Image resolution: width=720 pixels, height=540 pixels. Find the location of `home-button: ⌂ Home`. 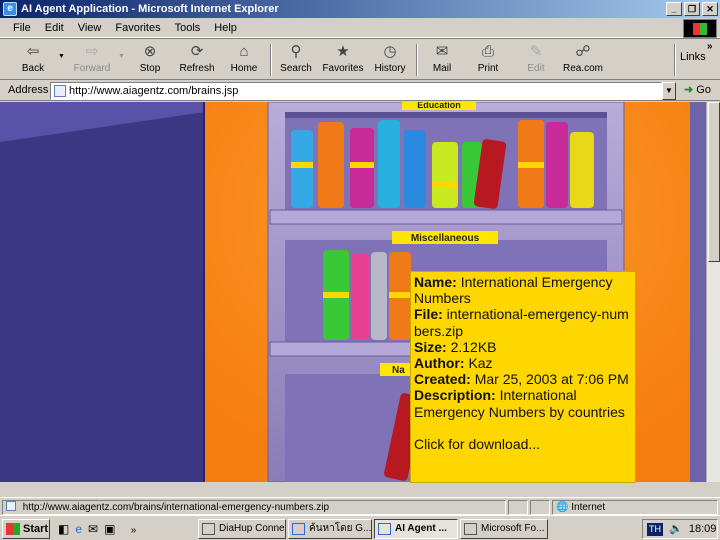

home-button: ⌂ Home is located at coordinates (244, 60).